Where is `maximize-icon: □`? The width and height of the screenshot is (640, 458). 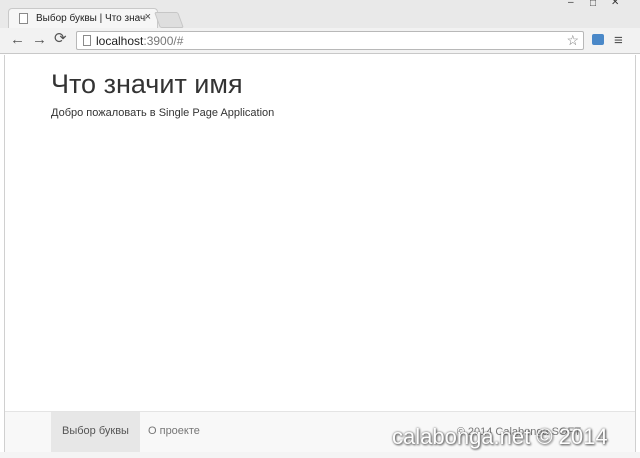 maximize-icon: □ is located at coordinates (593, 4).